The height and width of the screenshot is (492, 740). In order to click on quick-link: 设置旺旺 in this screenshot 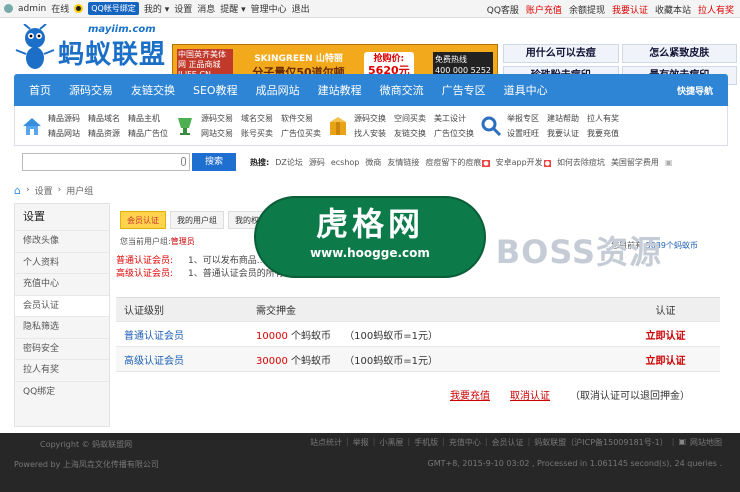, I will do `click(523, 133)`.